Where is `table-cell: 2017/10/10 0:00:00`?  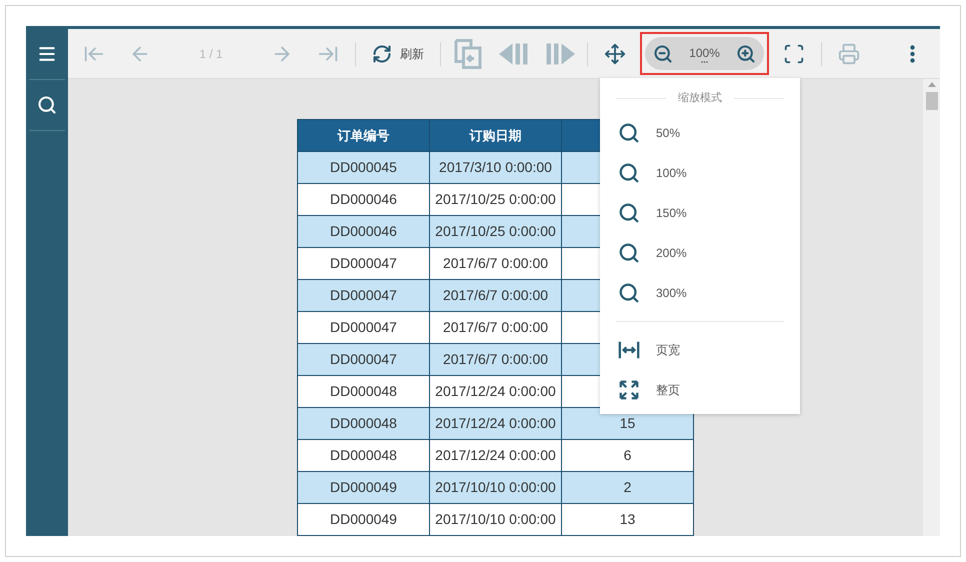
table-cell: 2017/10/10 0:00:00 is located at coordinates (496, 520).